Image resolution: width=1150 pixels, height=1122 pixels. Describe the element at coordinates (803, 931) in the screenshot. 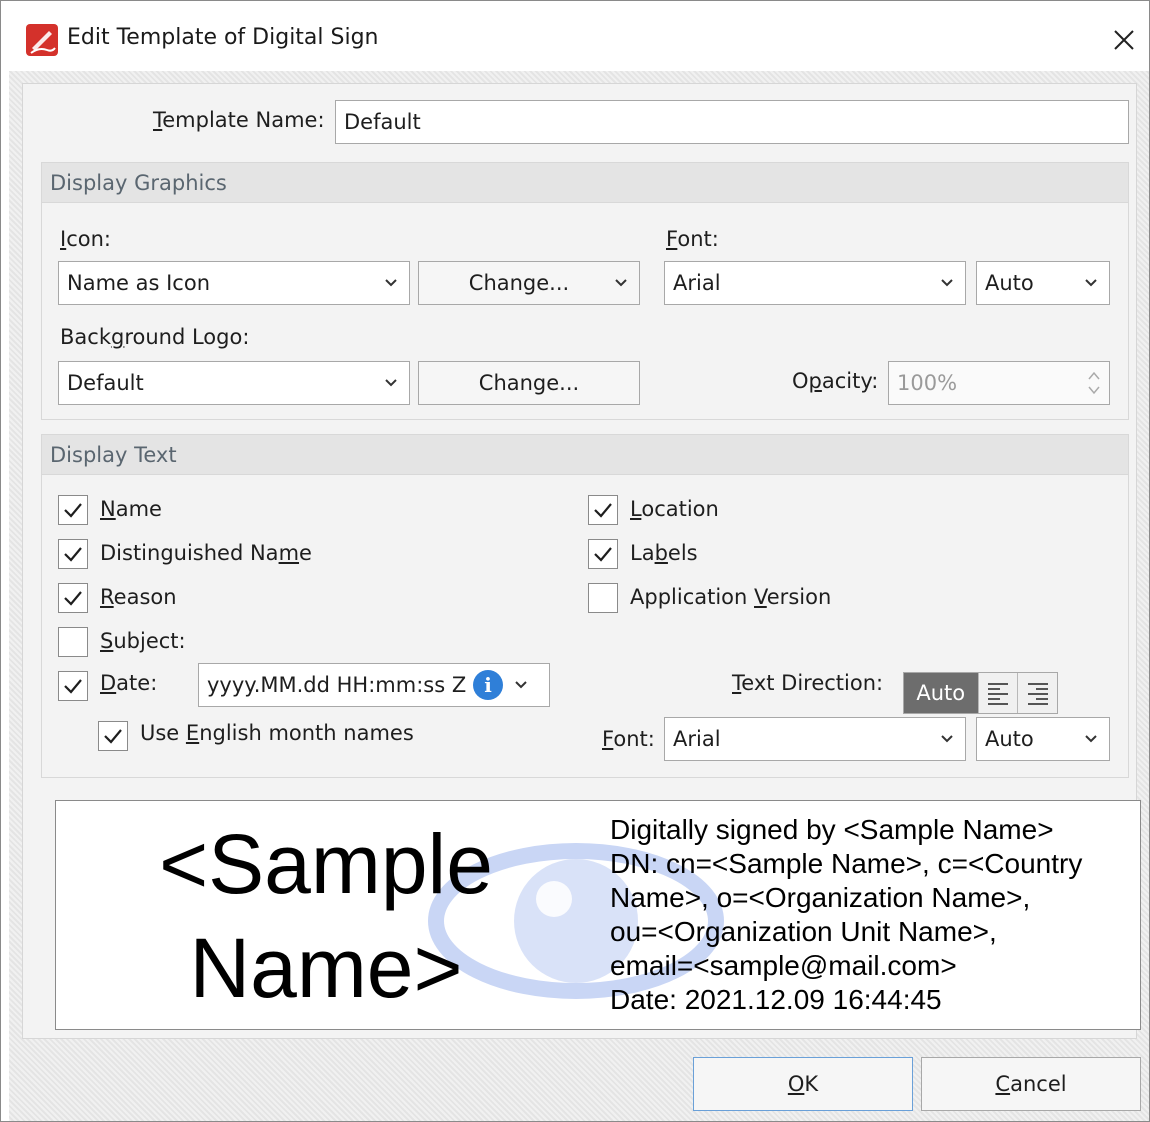

I see `signature-detail-line: ou=<Organization Unit Name>,` at that location.